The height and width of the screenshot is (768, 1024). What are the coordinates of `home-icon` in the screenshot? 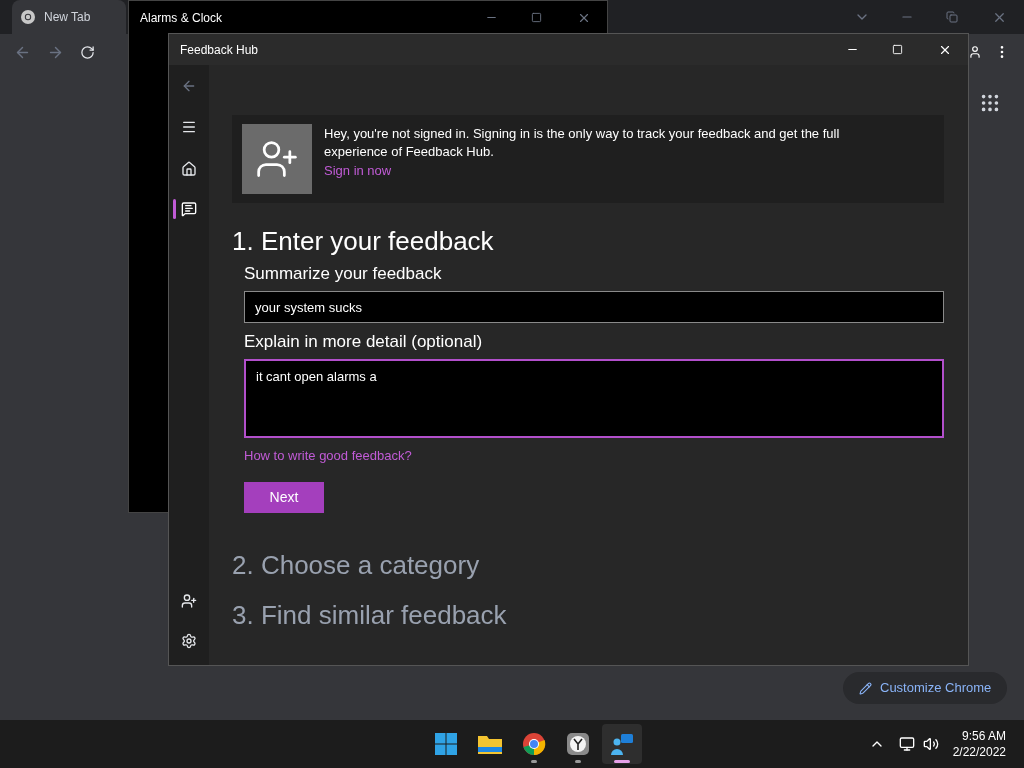 It's located at (189, 169).